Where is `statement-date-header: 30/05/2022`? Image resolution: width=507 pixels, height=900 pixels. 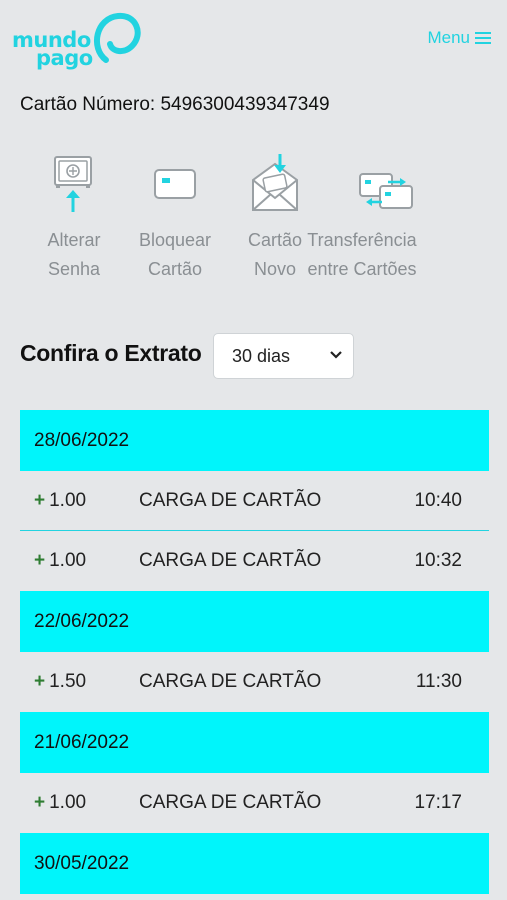
statement-date-header: 30/05/2022 is located at coordinates (254, 863).